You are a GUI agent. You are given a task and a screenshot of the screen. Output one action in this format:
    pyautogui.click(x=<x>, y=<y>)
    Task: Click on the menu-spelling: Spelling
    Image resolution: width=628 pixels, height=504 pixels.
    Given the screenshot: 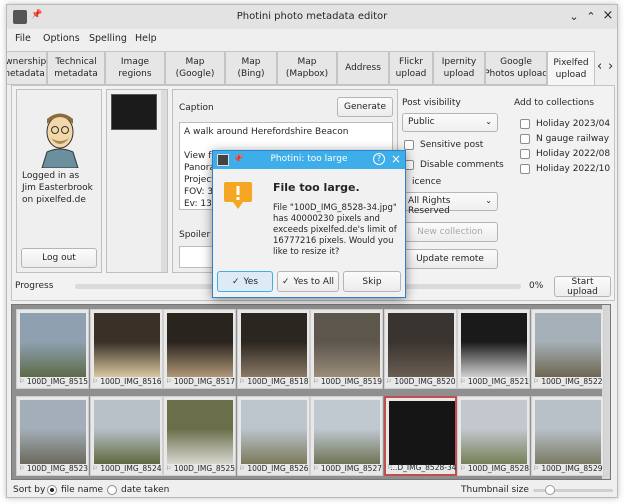 What is the action you would take?
    pyautogui.click(x=108, y=38)
    